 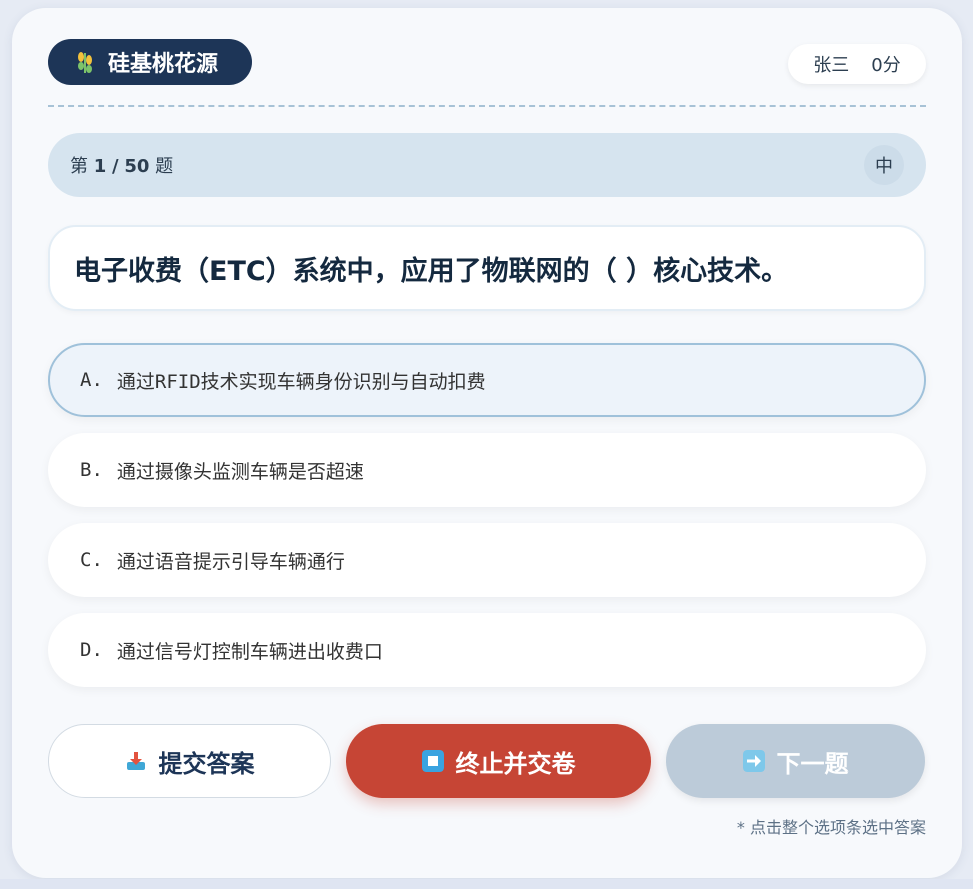 What do you see at coordinates (486, 884) in the screenshot?
I see `bottom-strip` at bounding box center [486, 884].